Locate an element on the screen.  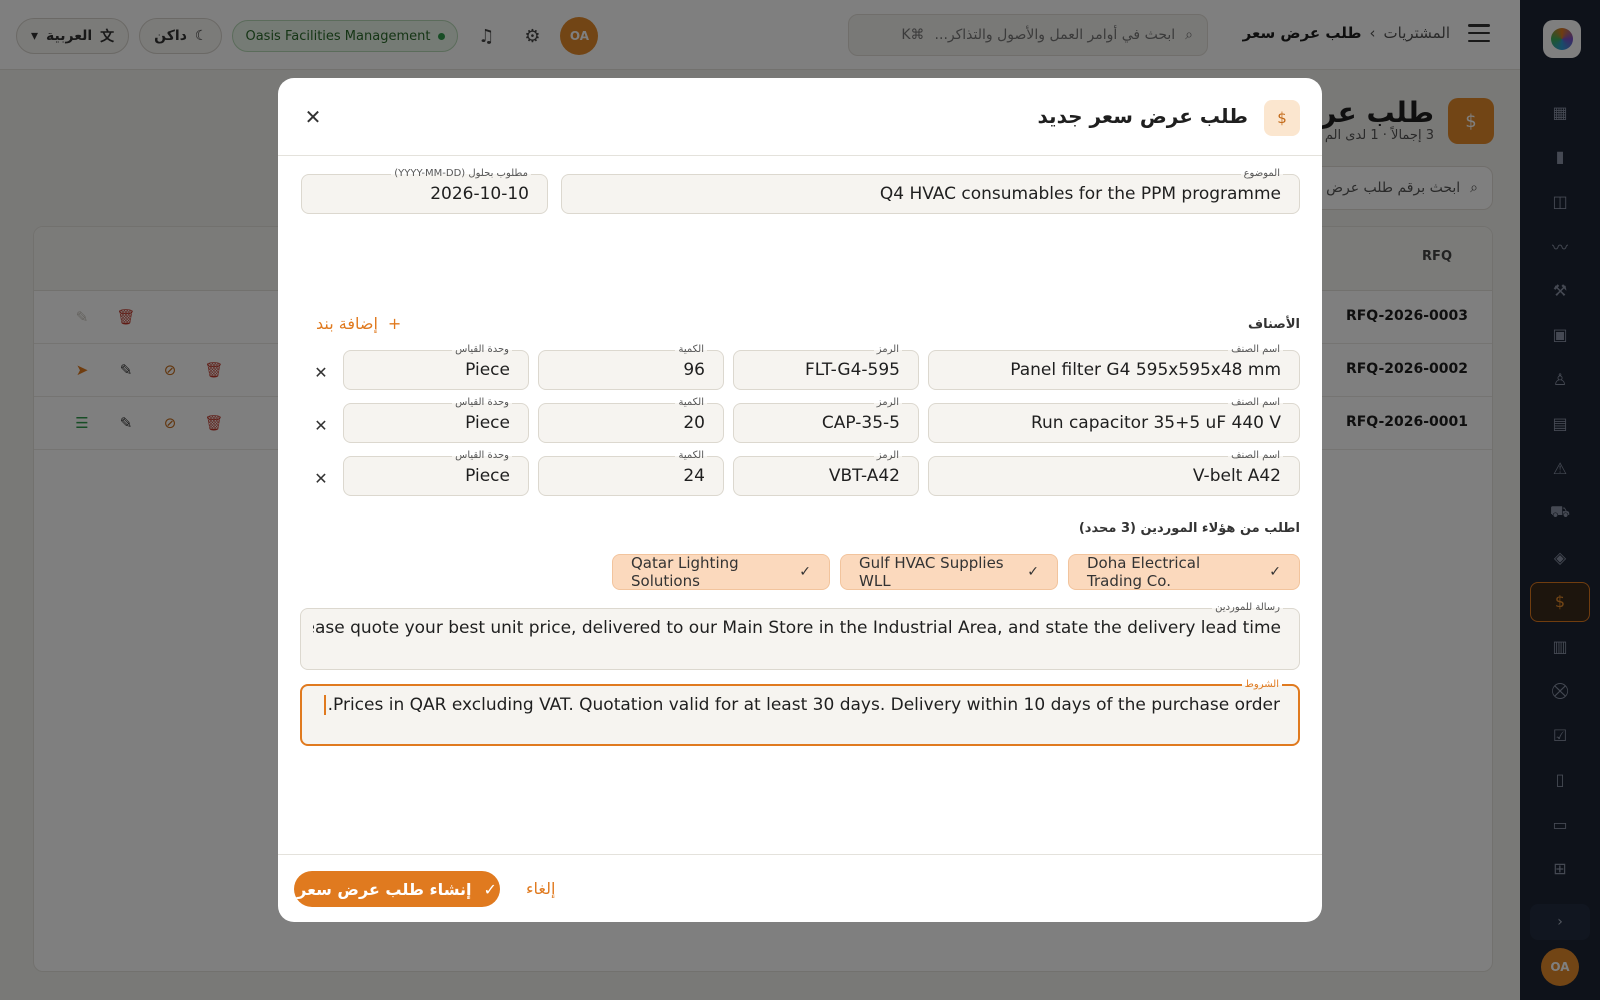
item-name-field: اسم الصنف Panel filter G4 595x595x48 mm is located at coordinates (1114, 367).